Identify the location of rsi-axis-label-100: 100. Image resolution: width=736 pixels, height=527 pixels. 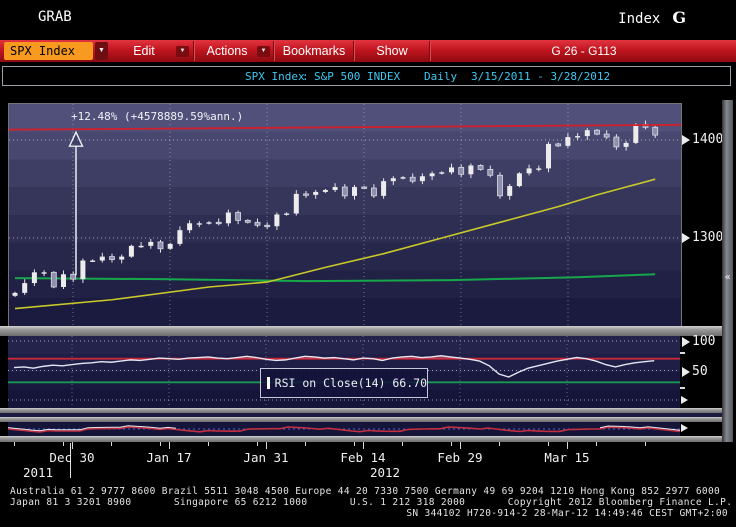
(698, 341).